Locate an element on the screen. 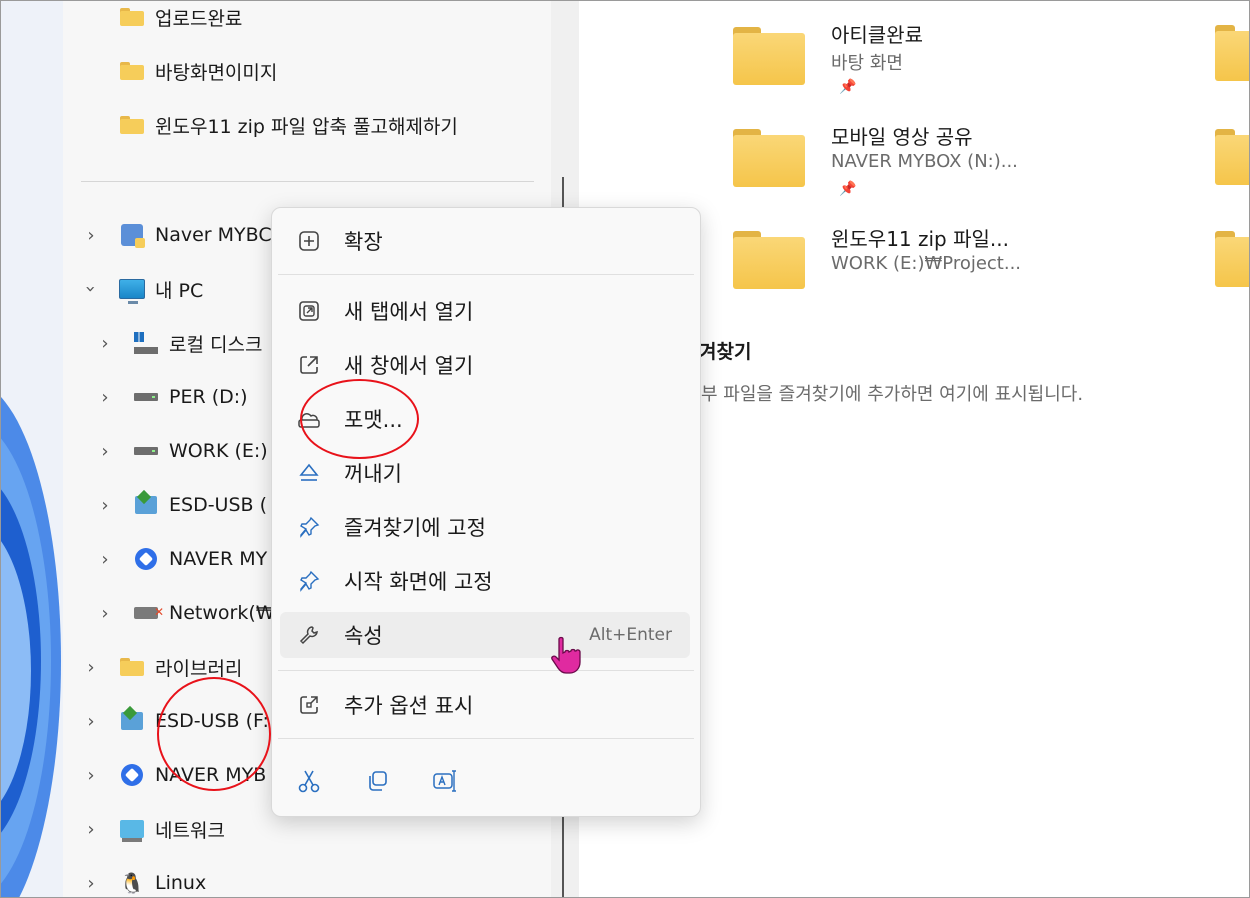 This screenshot has height=898, width=1250. menu-item-more-options: 추가 옵션 표시 is located at coordinates (485, 705).